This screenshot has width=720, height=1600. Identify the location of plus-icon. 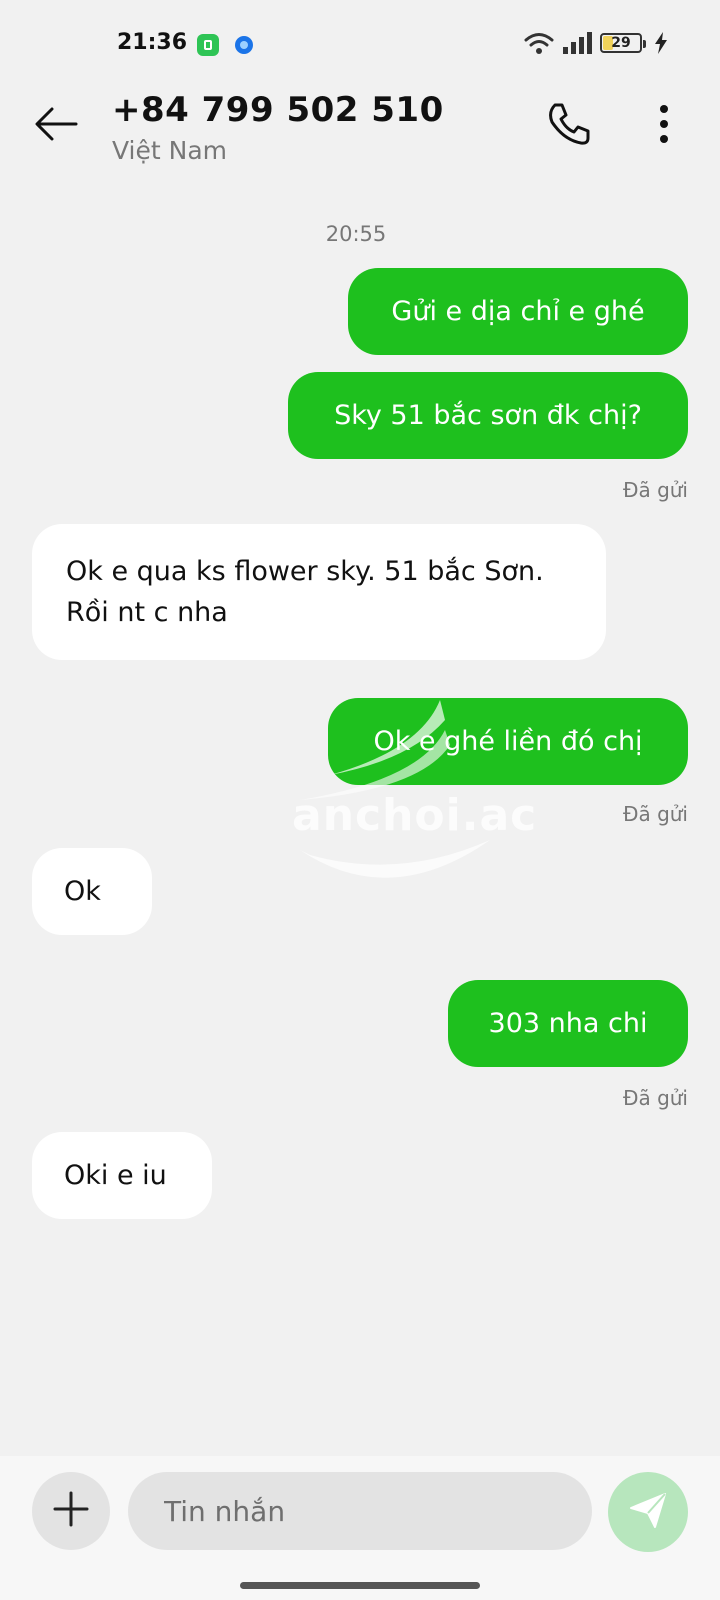
(71, 1511).